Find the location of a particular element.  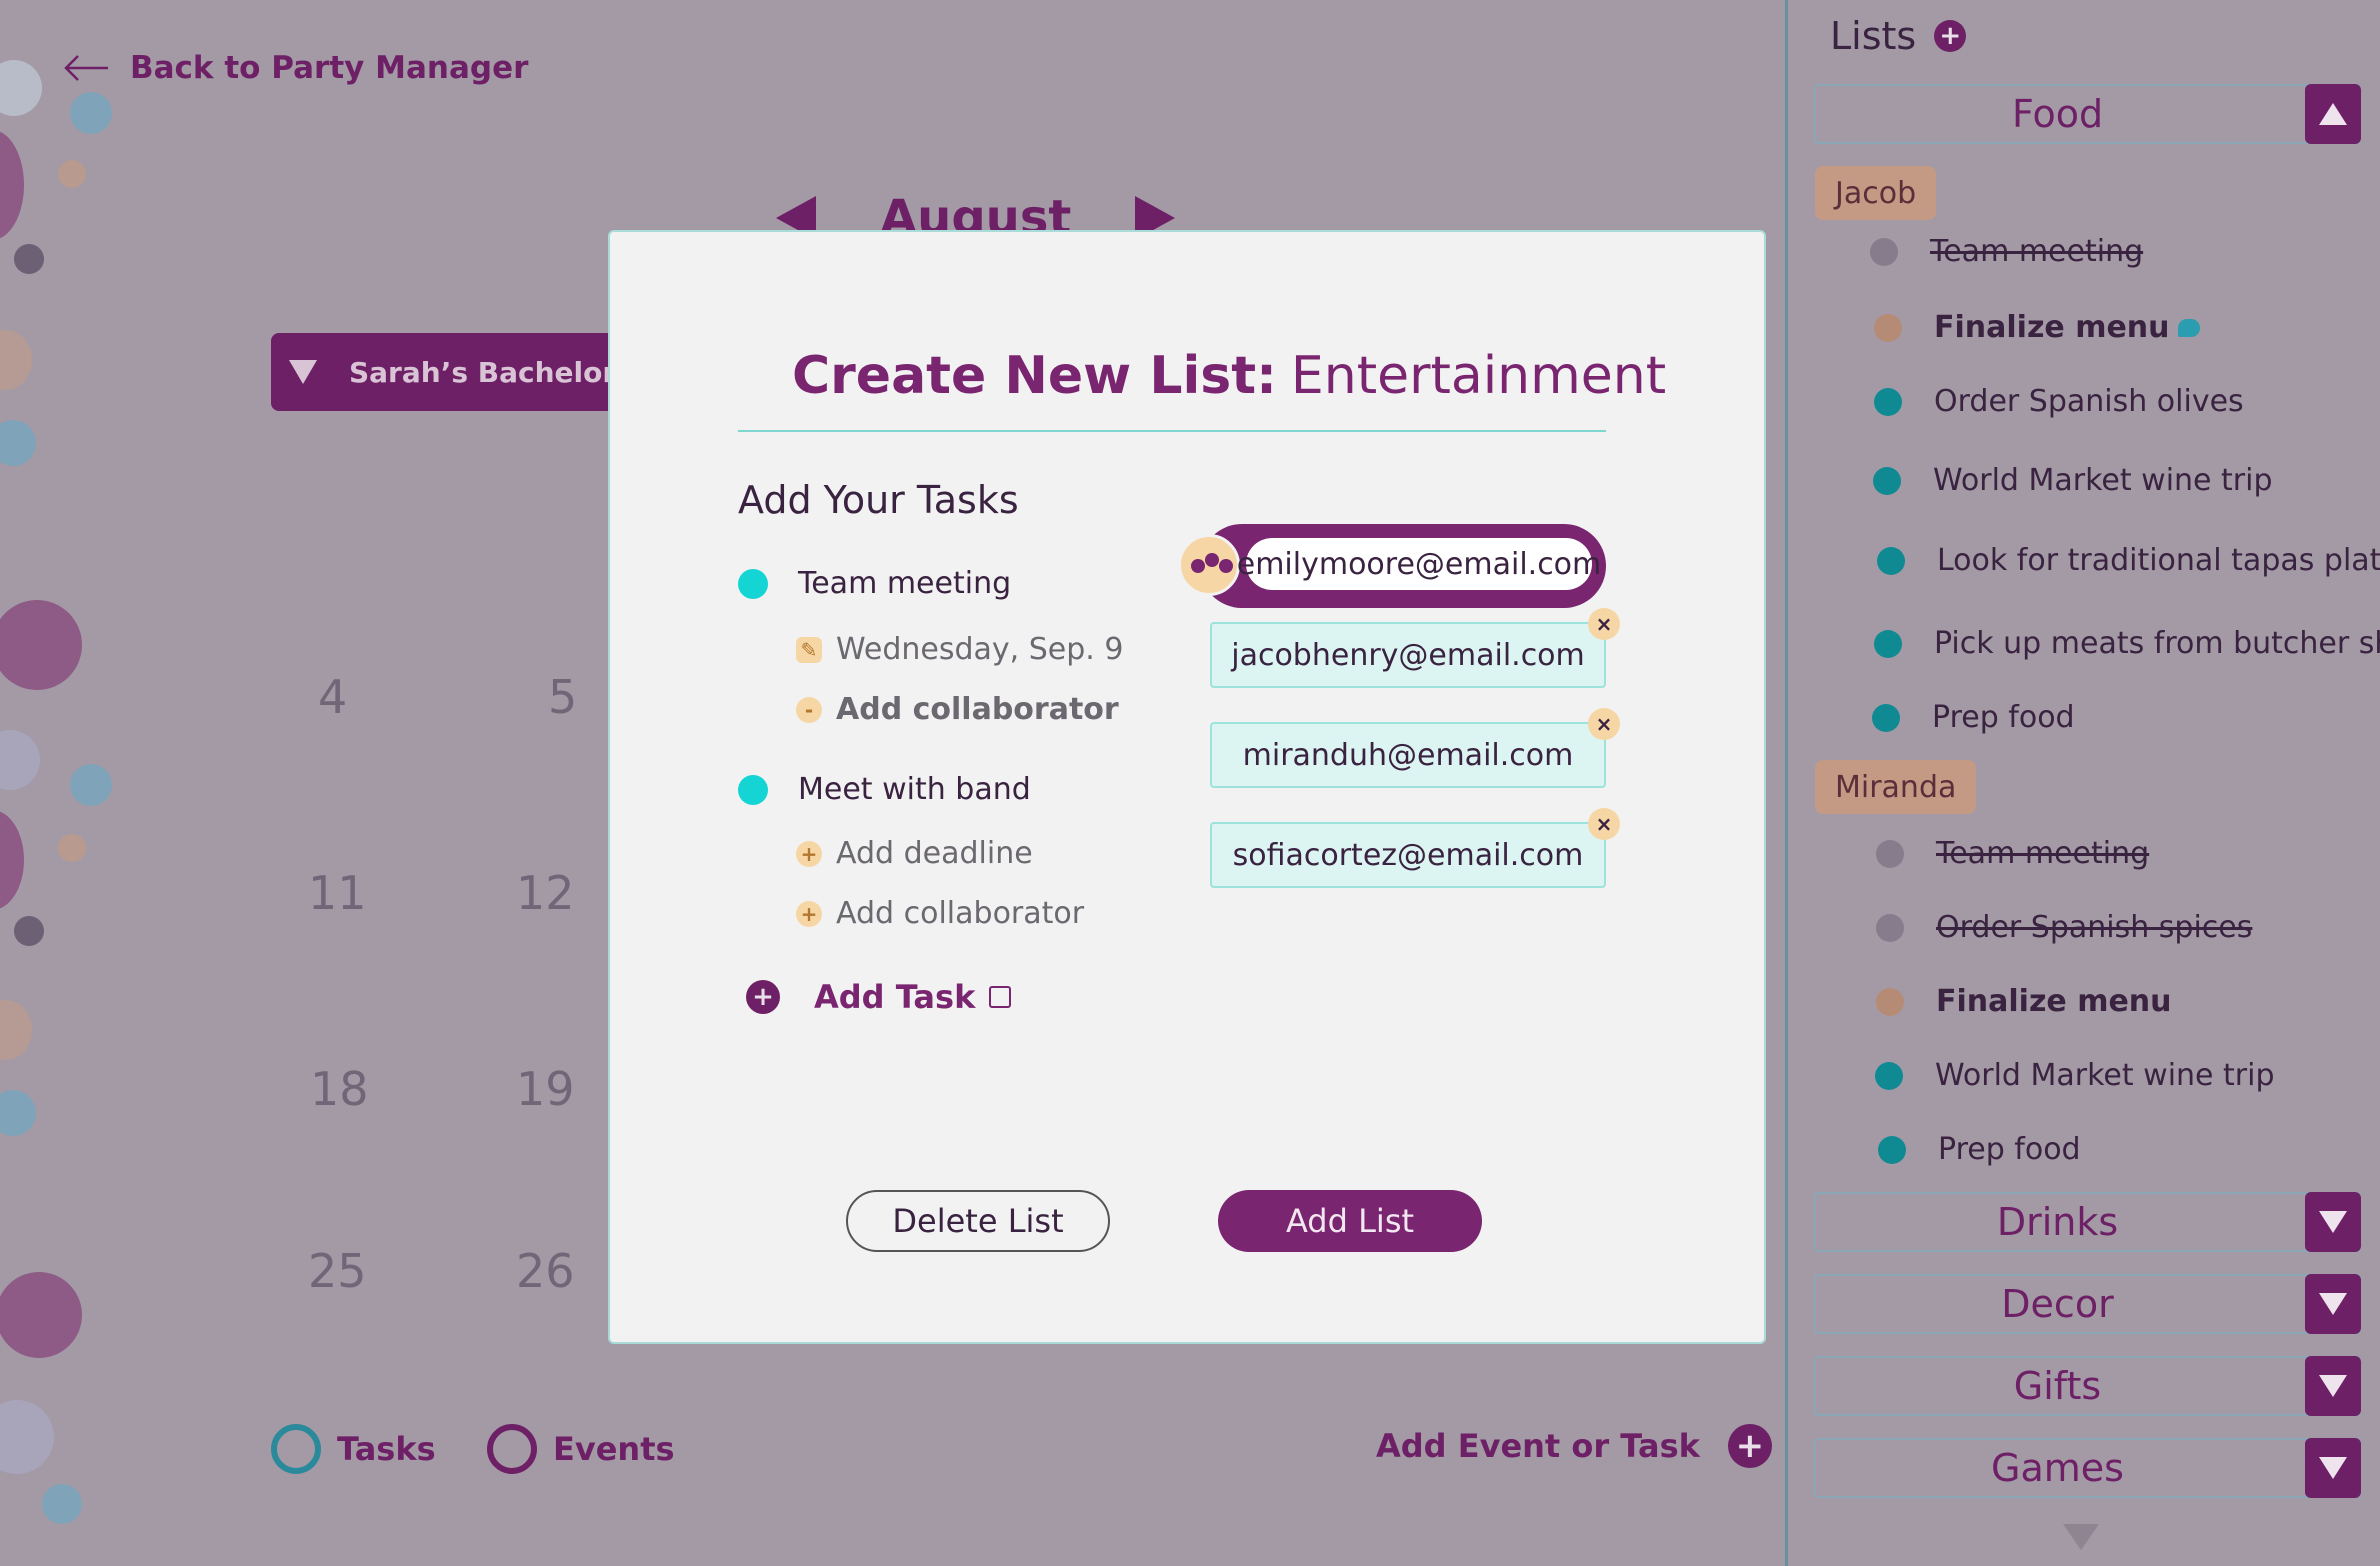

section-label: Add Your Tasks is located at coordinates (878, 500).